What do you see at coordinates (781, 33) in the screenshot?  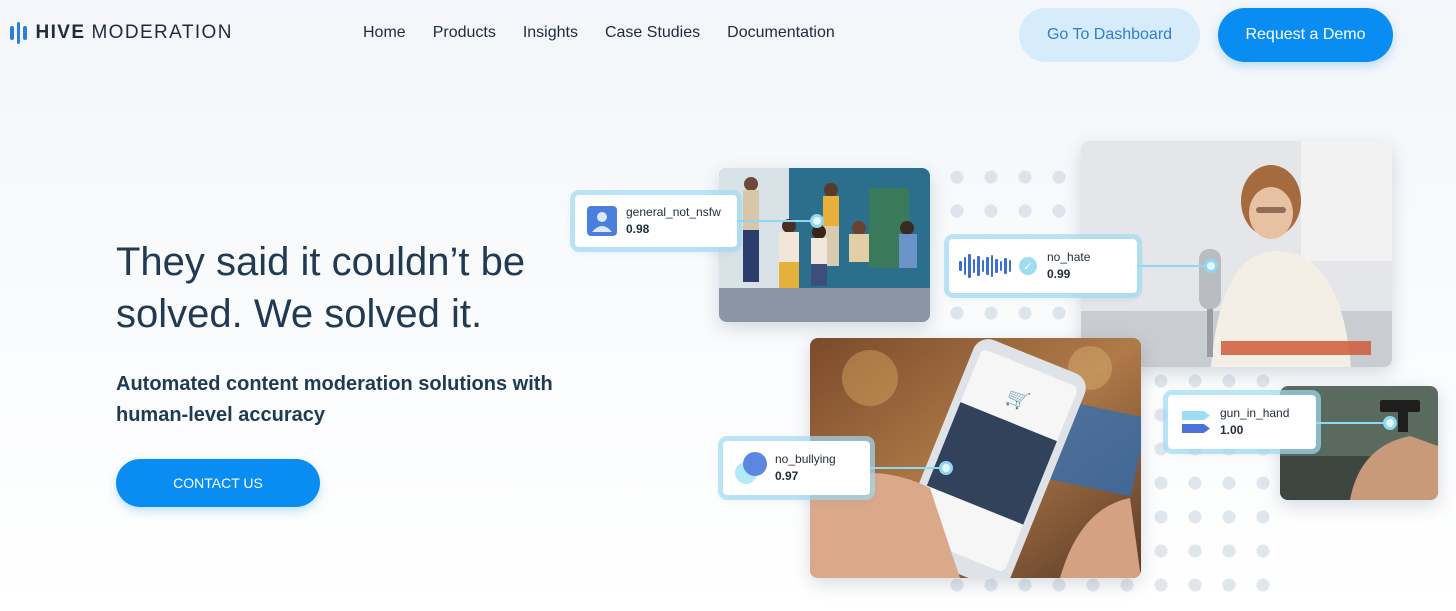 I see `nav-documentation: Documentation` at bounding box center [781, 33].